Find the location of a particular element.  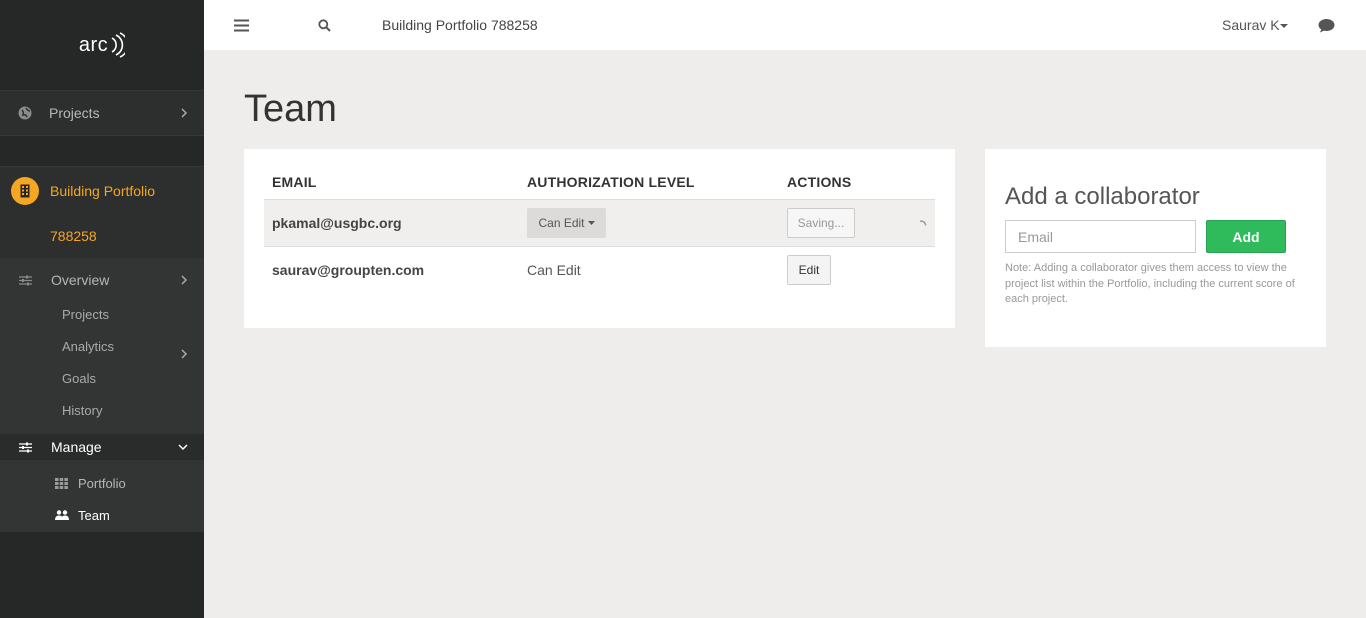

edit-label: Edit is located at coordinates (809, 270).